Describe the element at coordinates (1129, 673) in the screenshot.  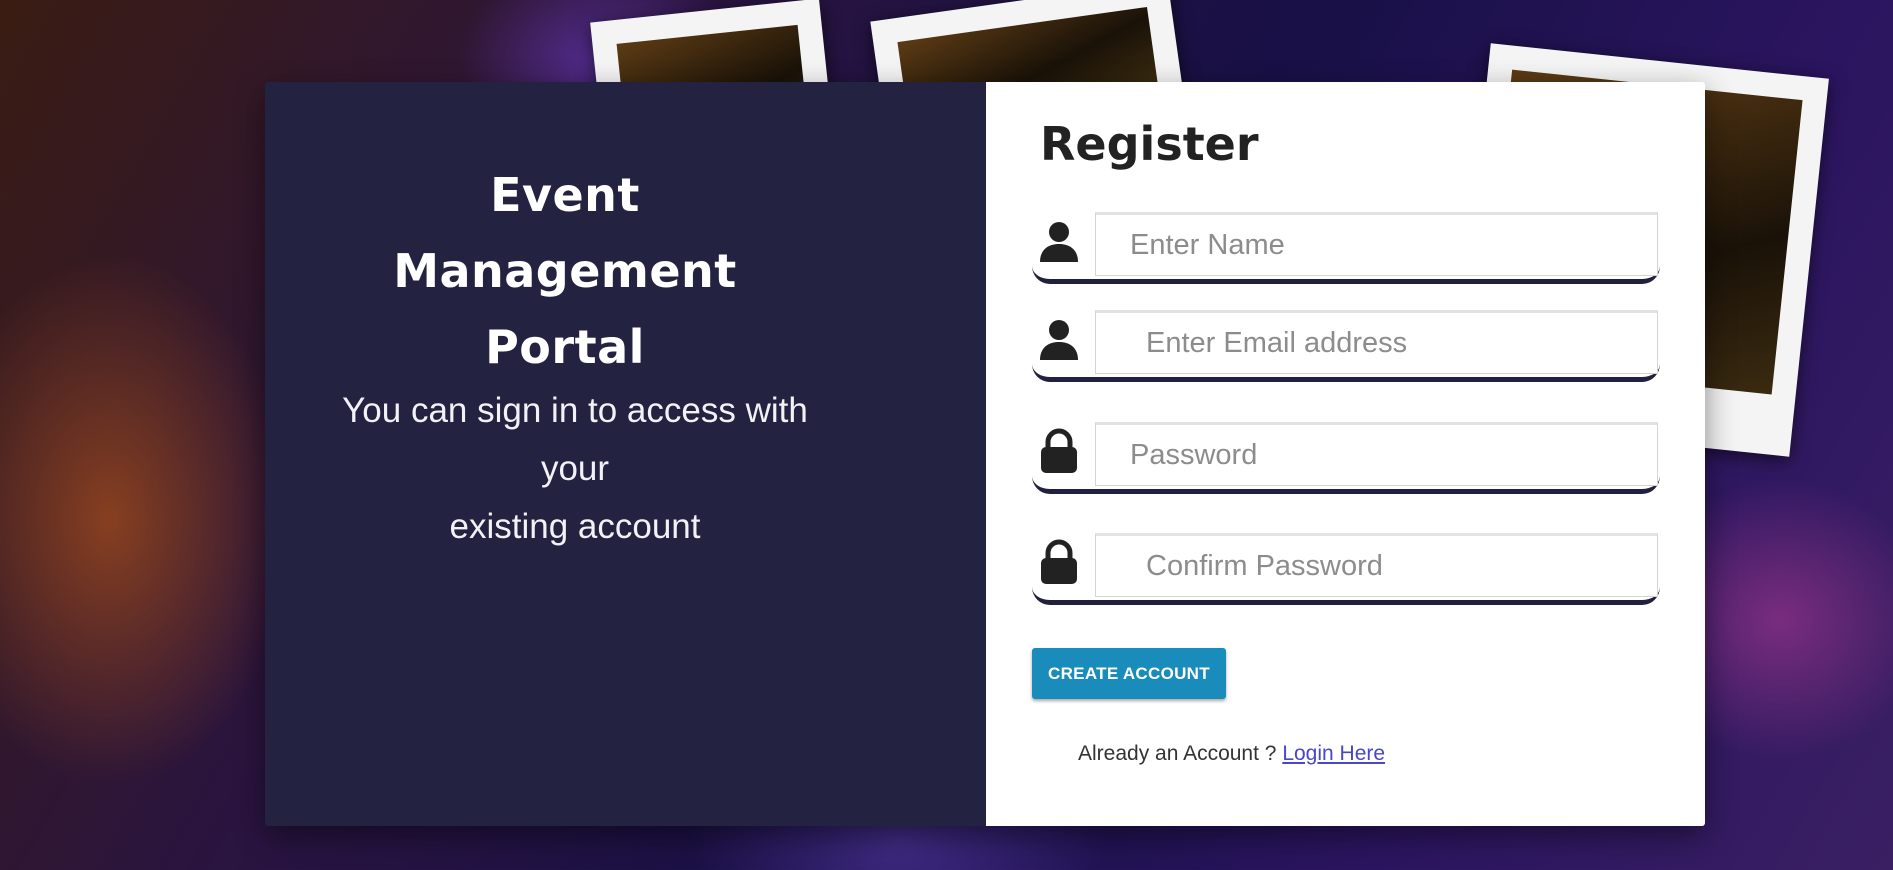
I see `create-account-button: CREATE ACCOUNT` at that location.